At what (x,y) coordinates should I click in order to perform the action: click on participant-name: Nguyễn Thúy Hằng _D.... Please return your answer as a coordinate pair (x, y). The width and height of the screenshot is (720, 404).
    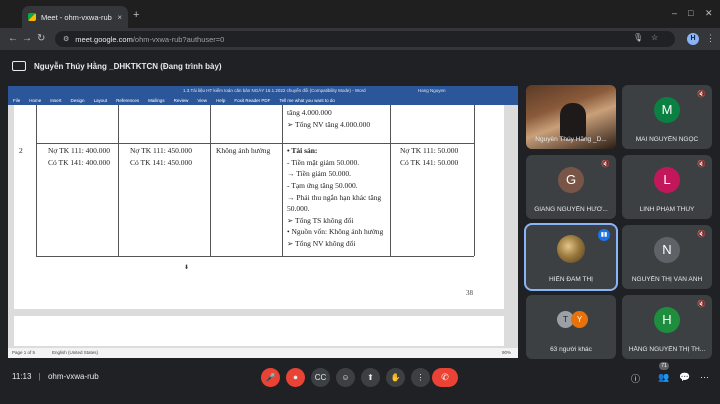
    Looking at the image, I should click on (571, 139).